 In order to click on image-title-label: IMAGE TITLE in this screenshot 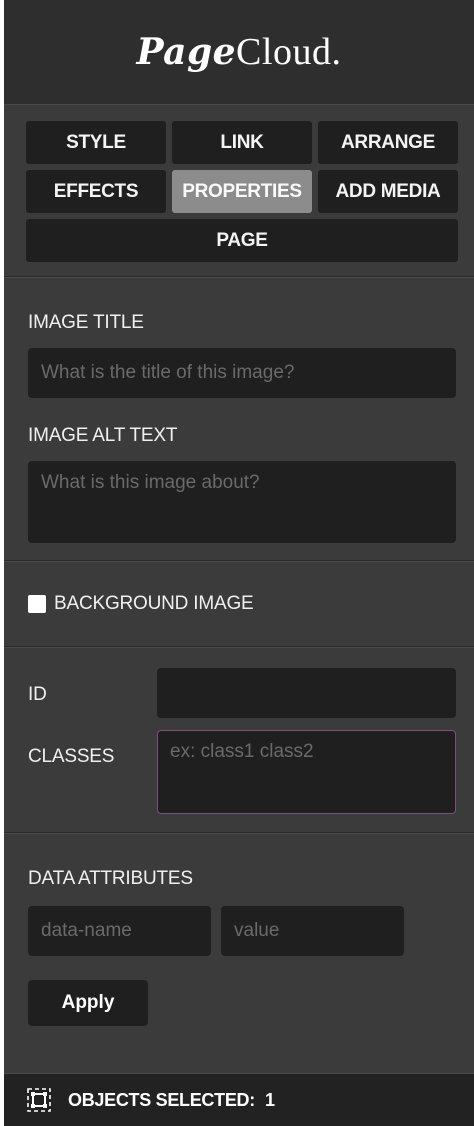, I will do `click(86, 322)`.